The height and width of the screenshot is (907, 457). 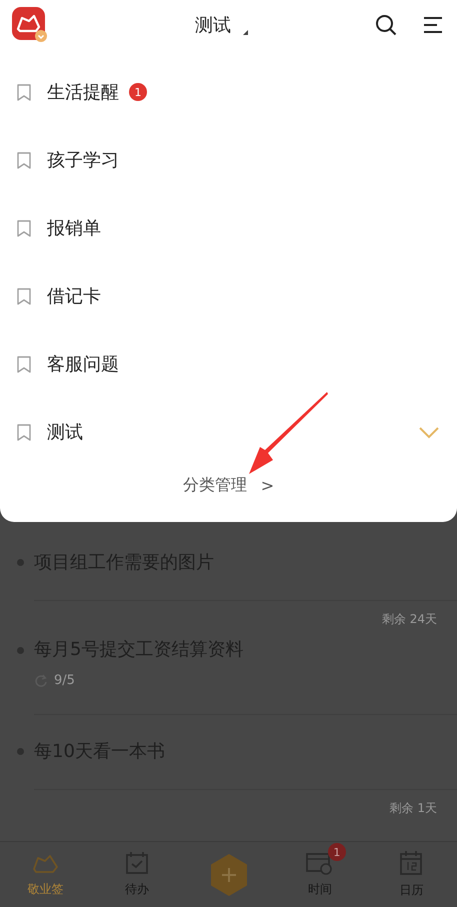 What do you see at coordinates (138, 92) in the screenshot?
I see `count-badge: 1` at bounding box center [138, 92].